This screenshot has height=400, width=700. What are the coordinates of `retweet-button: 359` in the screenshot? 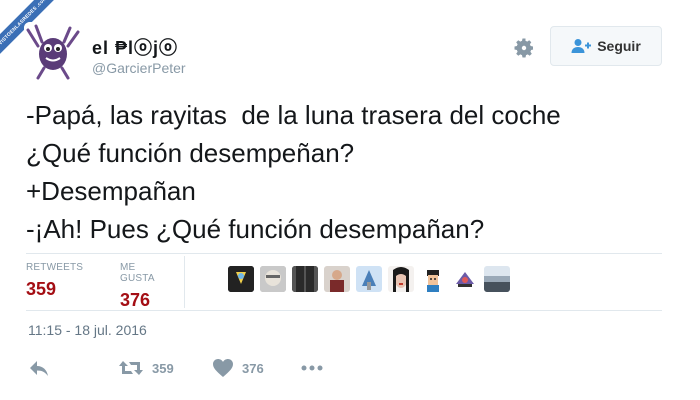 It's located at (146, 368).